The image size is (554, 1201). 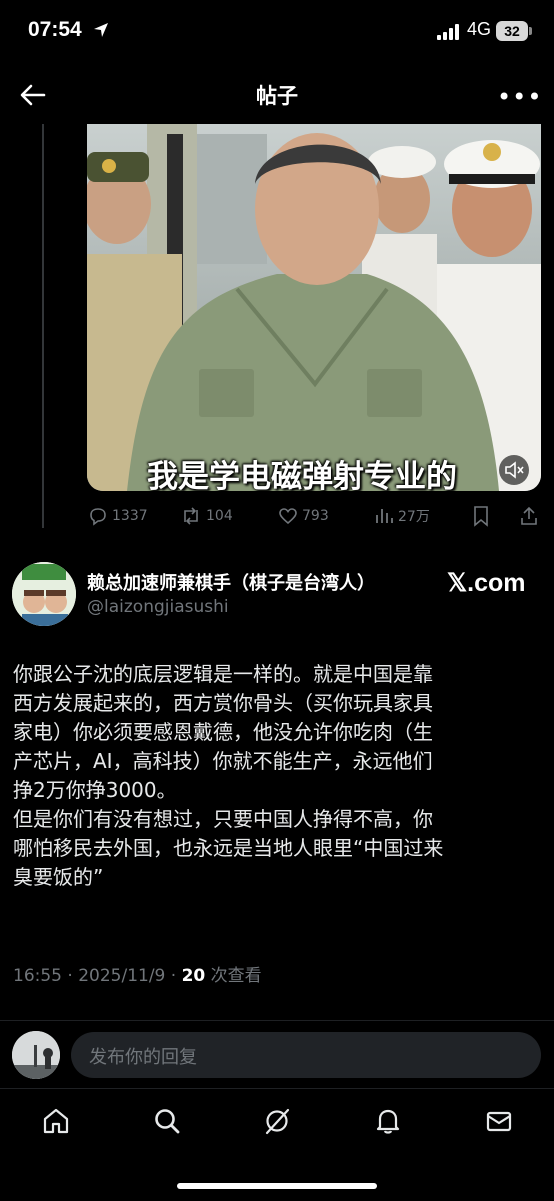 I want to click on author-name: 赖总加速师兼棋手（棋子是台湾人）, so click(x=231, y=582).